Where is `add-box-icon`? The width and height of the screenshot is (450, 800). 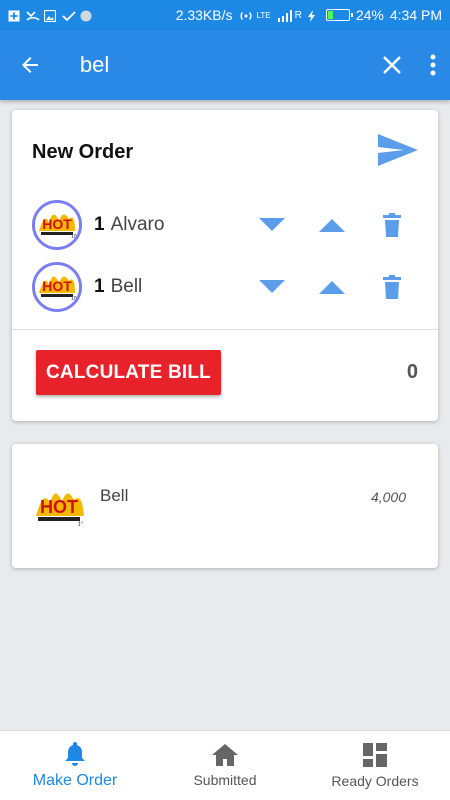 add-box-icon is located at coordinates (14, 15).